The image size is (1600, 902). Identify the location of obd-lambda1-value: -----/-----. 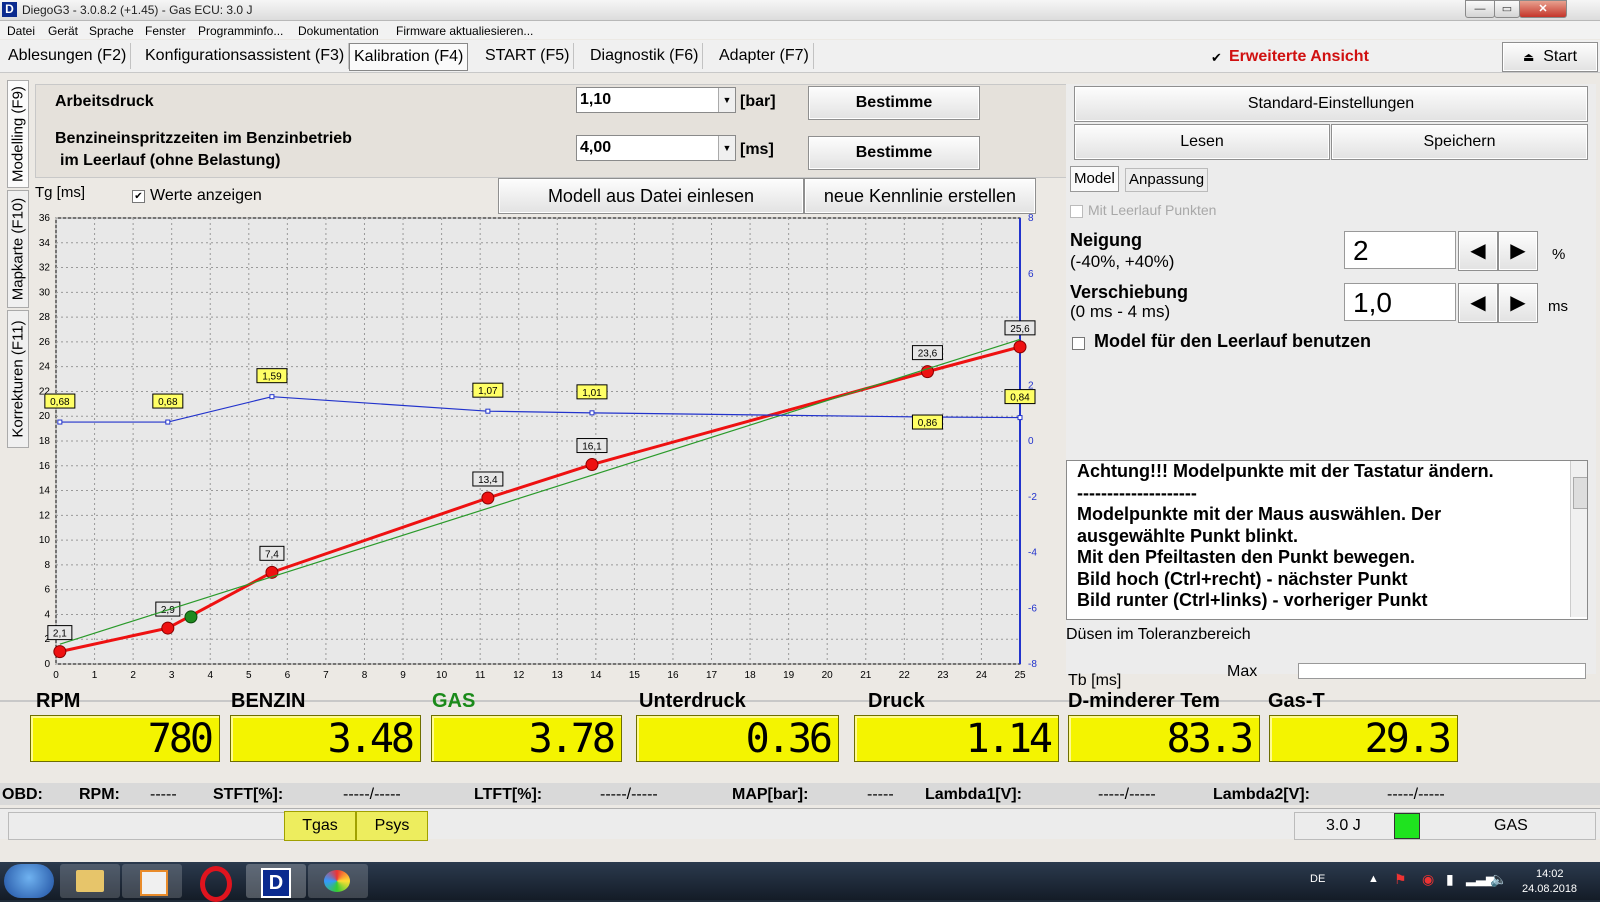
(1127, 794).